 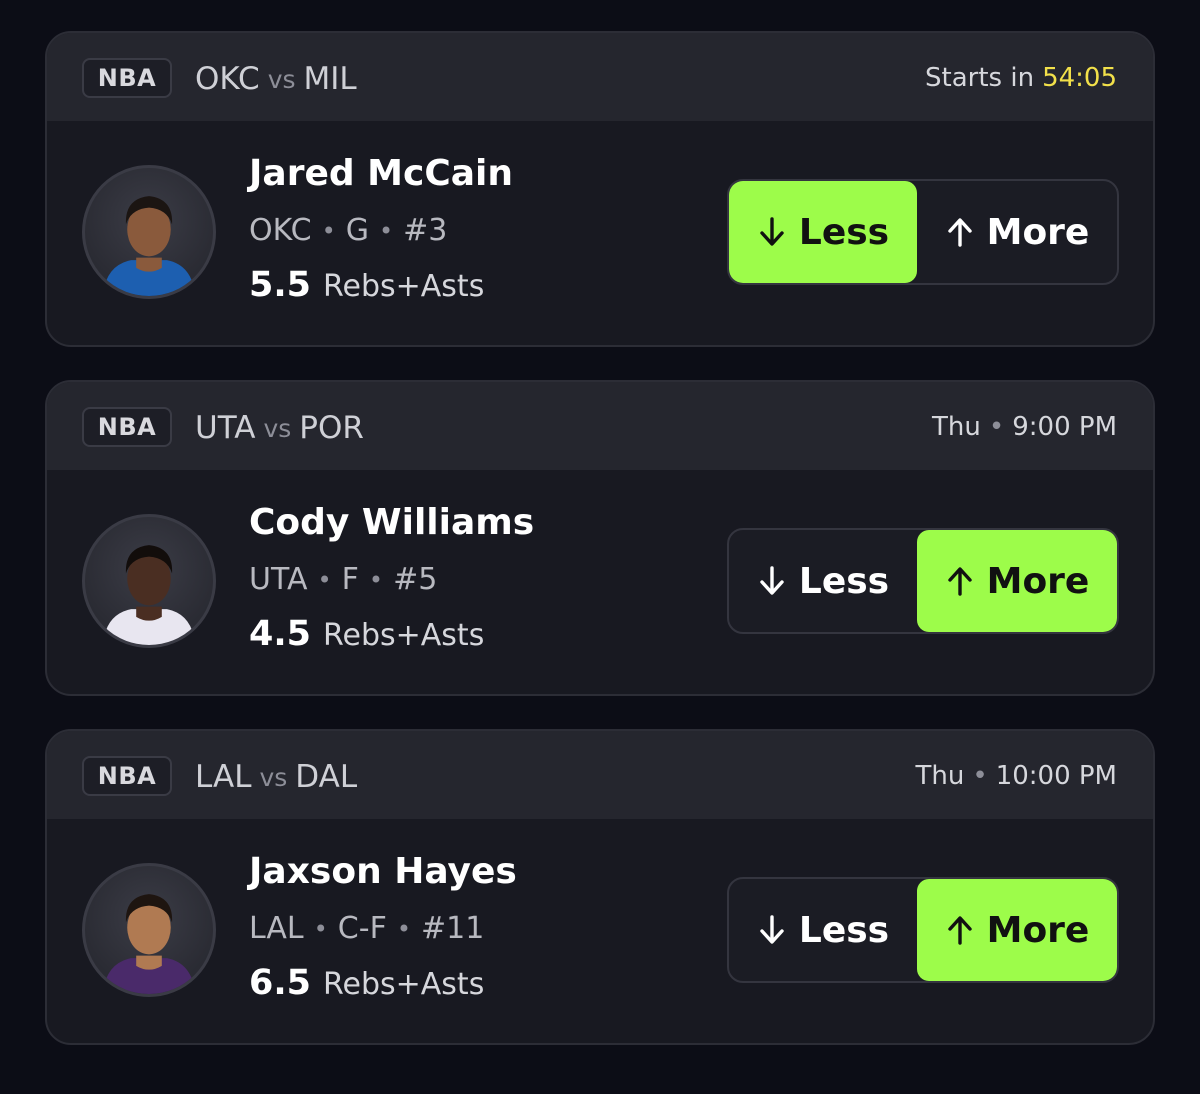 I want to click on player-meta: UTA • F • #5, so click(x=343, y=579).